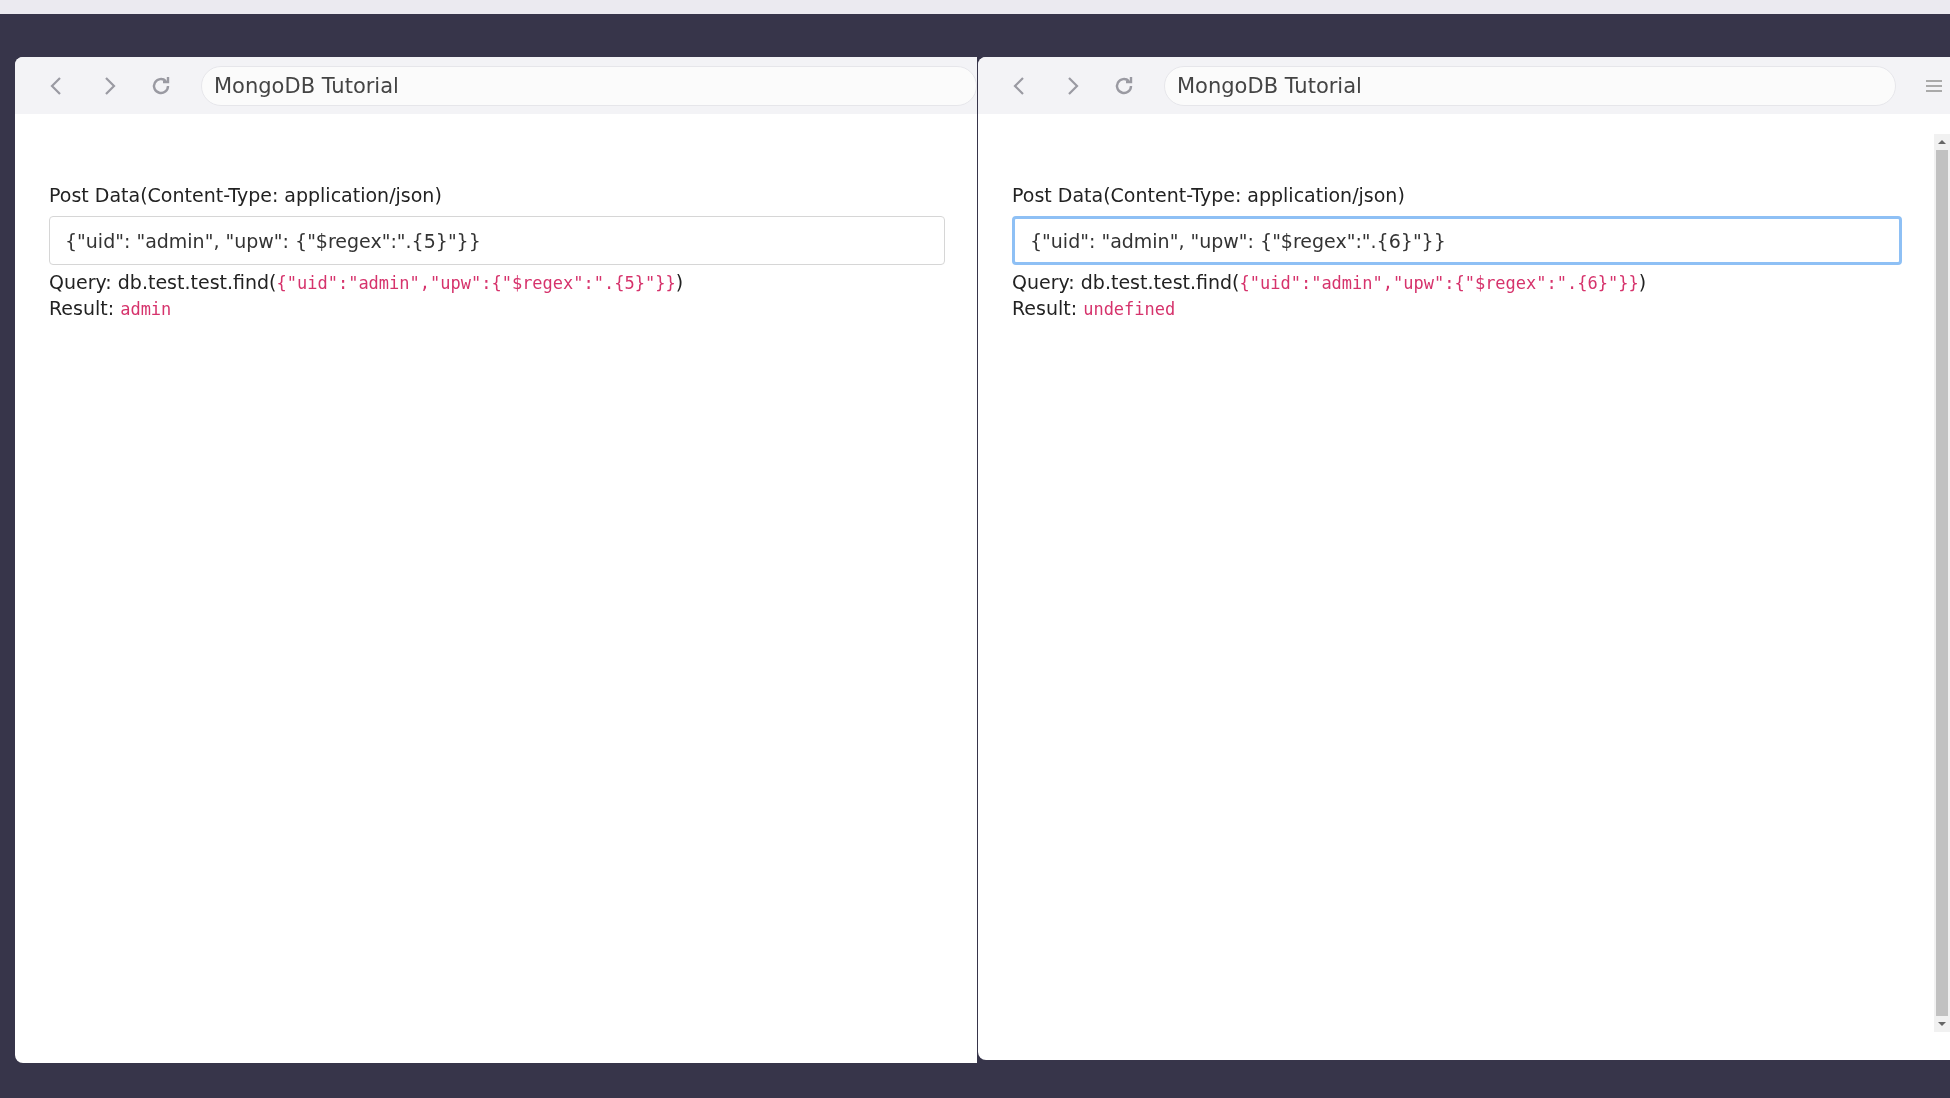 The height and width of the screenshot is (1098, 1950). I want to click on query-text: Query: db.test.test.find({"uid":"admin","upw":{"$regex":".{6}"}}), so click(1330, 282).